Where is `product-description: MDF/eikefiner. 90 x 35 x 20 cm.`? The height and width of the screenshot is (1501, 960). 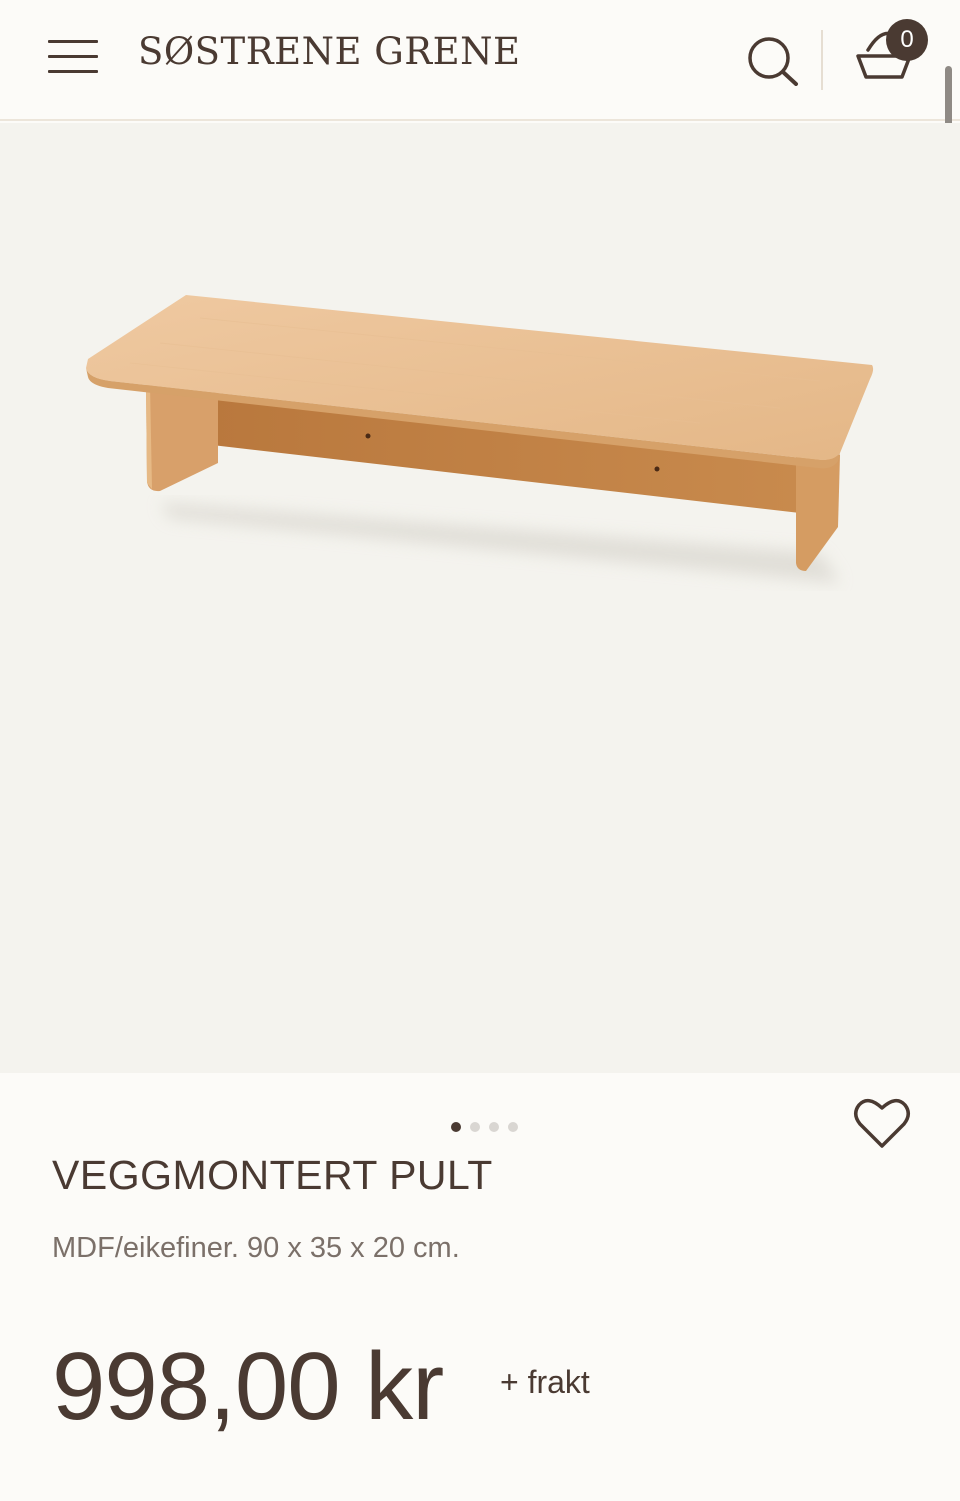 product-description: MDF/eikefiner. 90 x 35 x 20 cm. is located at coordinates (256, 1248).